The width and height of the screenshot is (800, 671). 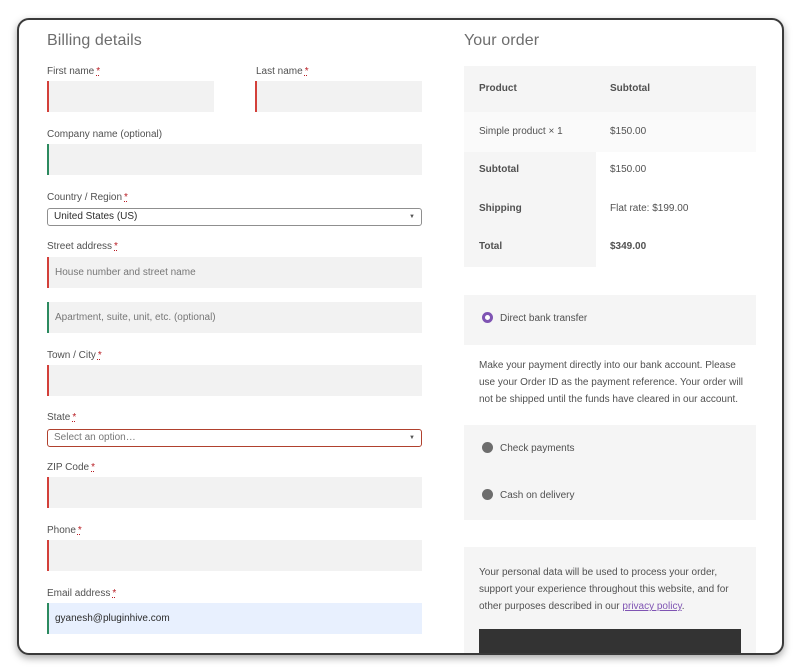 What do you see at coordinates (491, 246) in the screenshot?
I see `total-label: Total` at bounding box center [491, 246].